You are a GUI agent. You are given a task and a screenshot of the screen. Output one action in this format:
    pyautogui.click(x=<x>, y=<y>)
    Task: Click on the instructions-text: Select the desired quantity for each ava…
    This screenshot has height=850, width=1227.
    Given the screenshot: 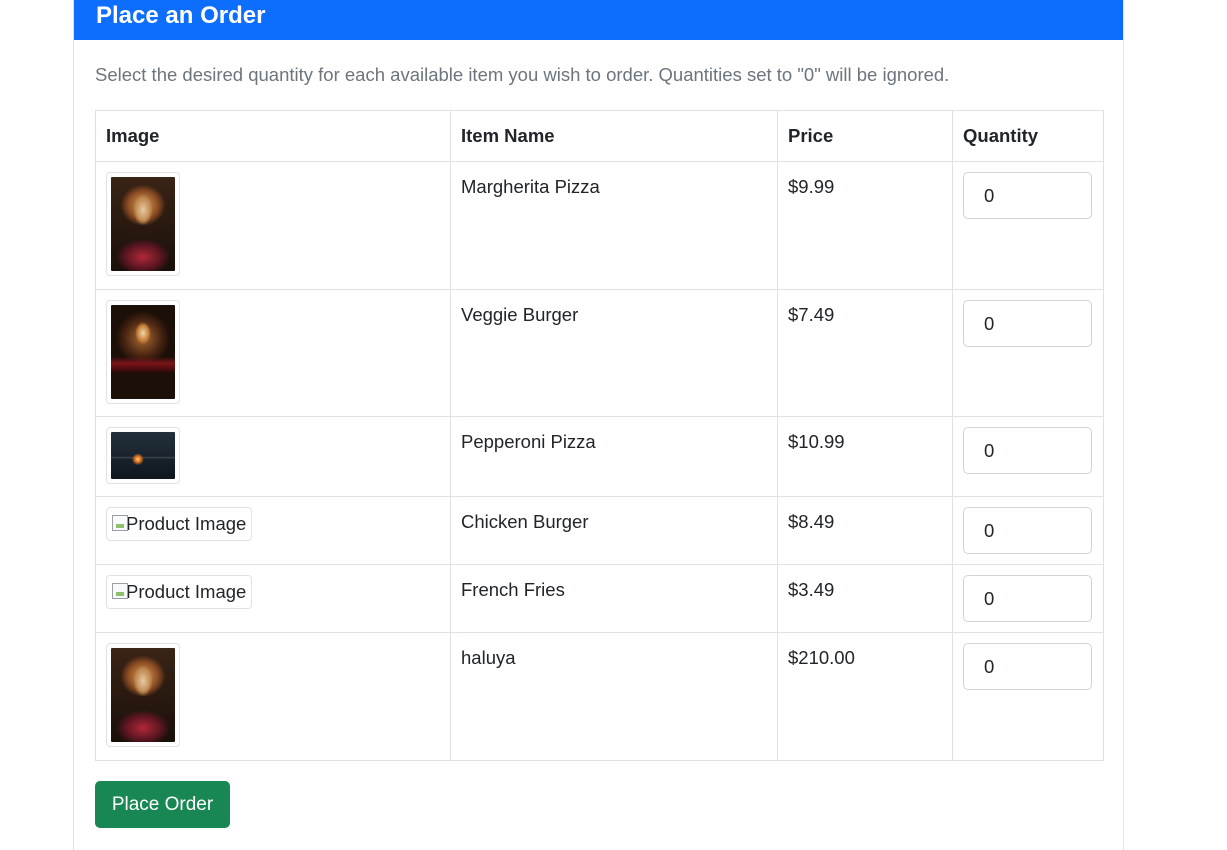 What is the action you would take?
    pyautogui.click(x=522, y=74)
    